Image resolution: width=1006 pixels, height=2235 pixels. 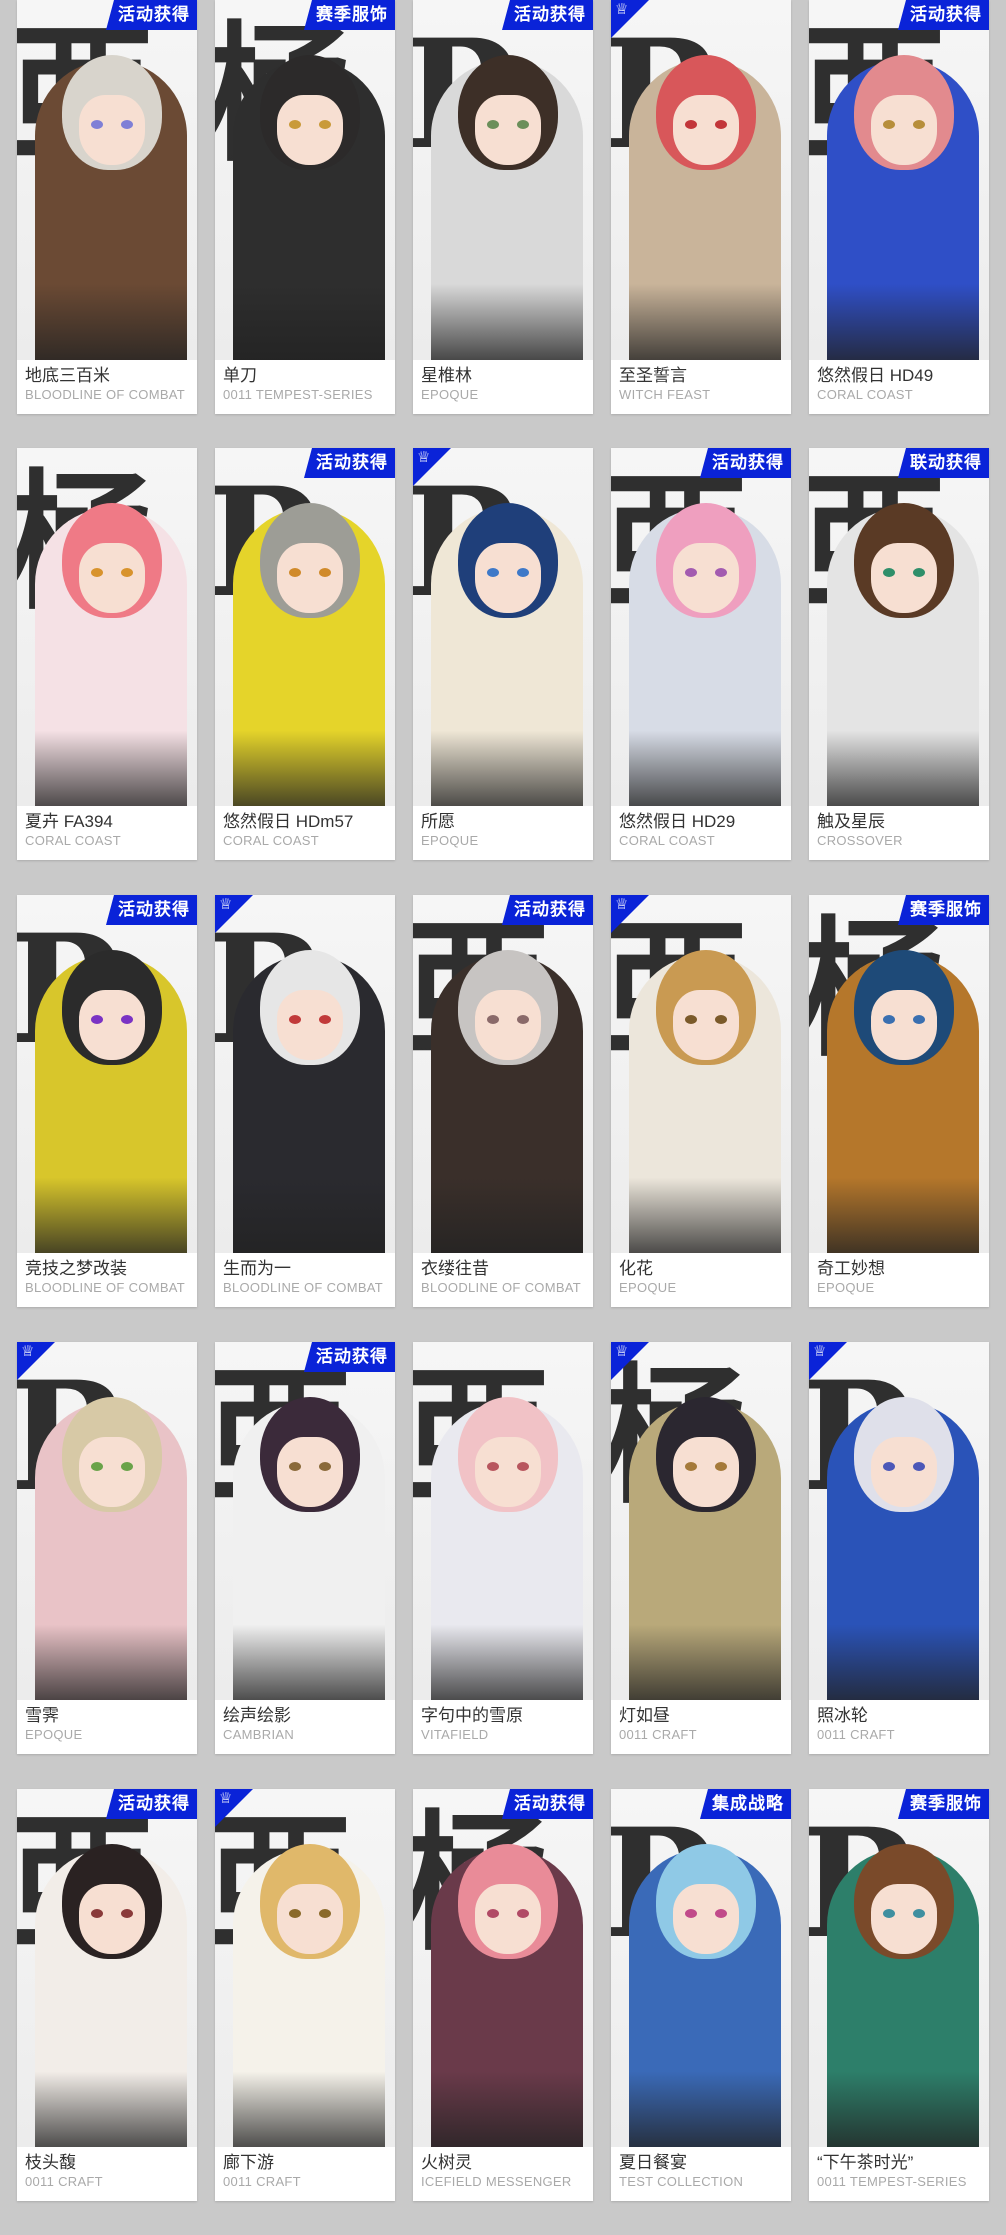 I want to click on skin-card: 亜活动获得地底三百米 BLOODLINE OF COMBAT, so click(x=107, y=207).